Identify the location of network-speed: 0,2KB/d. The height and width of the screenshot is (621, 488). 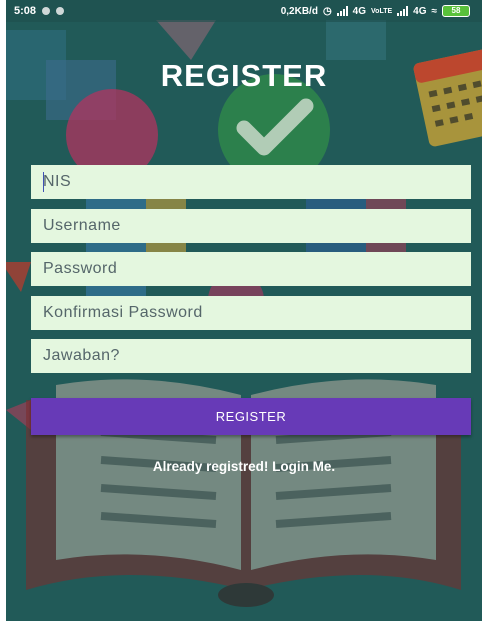
(299, 11).